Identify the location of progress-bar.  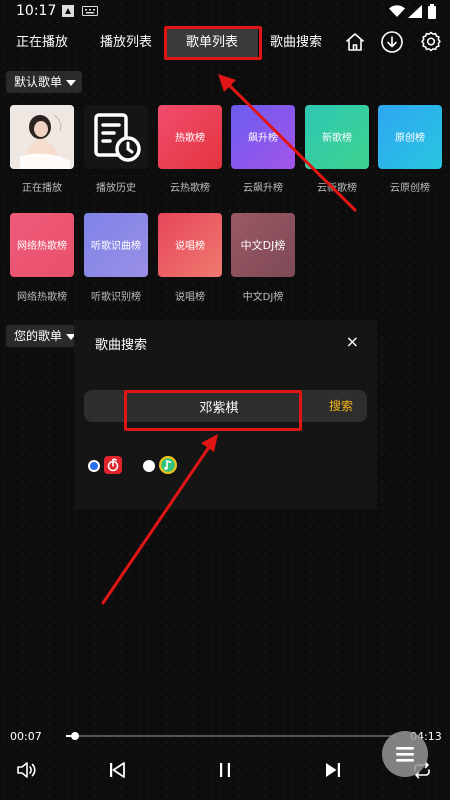
(231, 736).